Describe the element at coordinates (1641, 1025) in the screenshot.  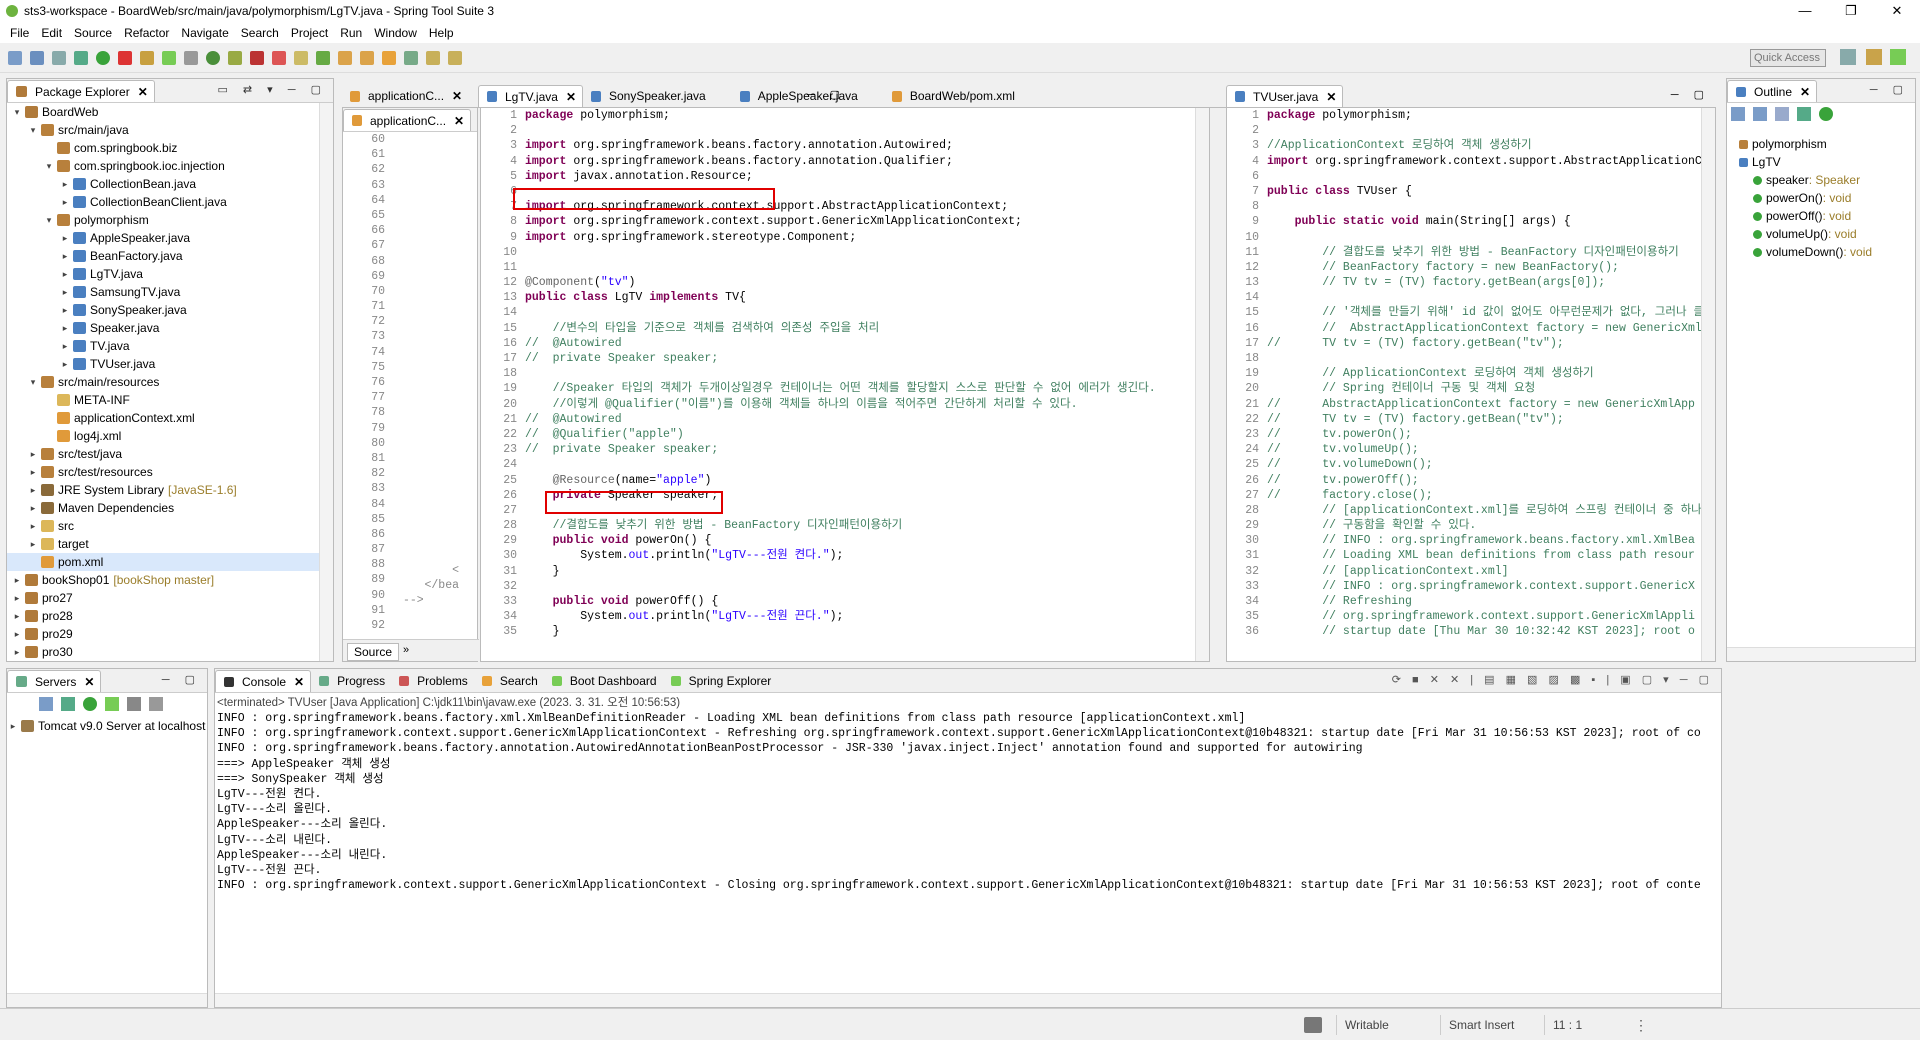
I see `more-icon: ⋮` at that location.